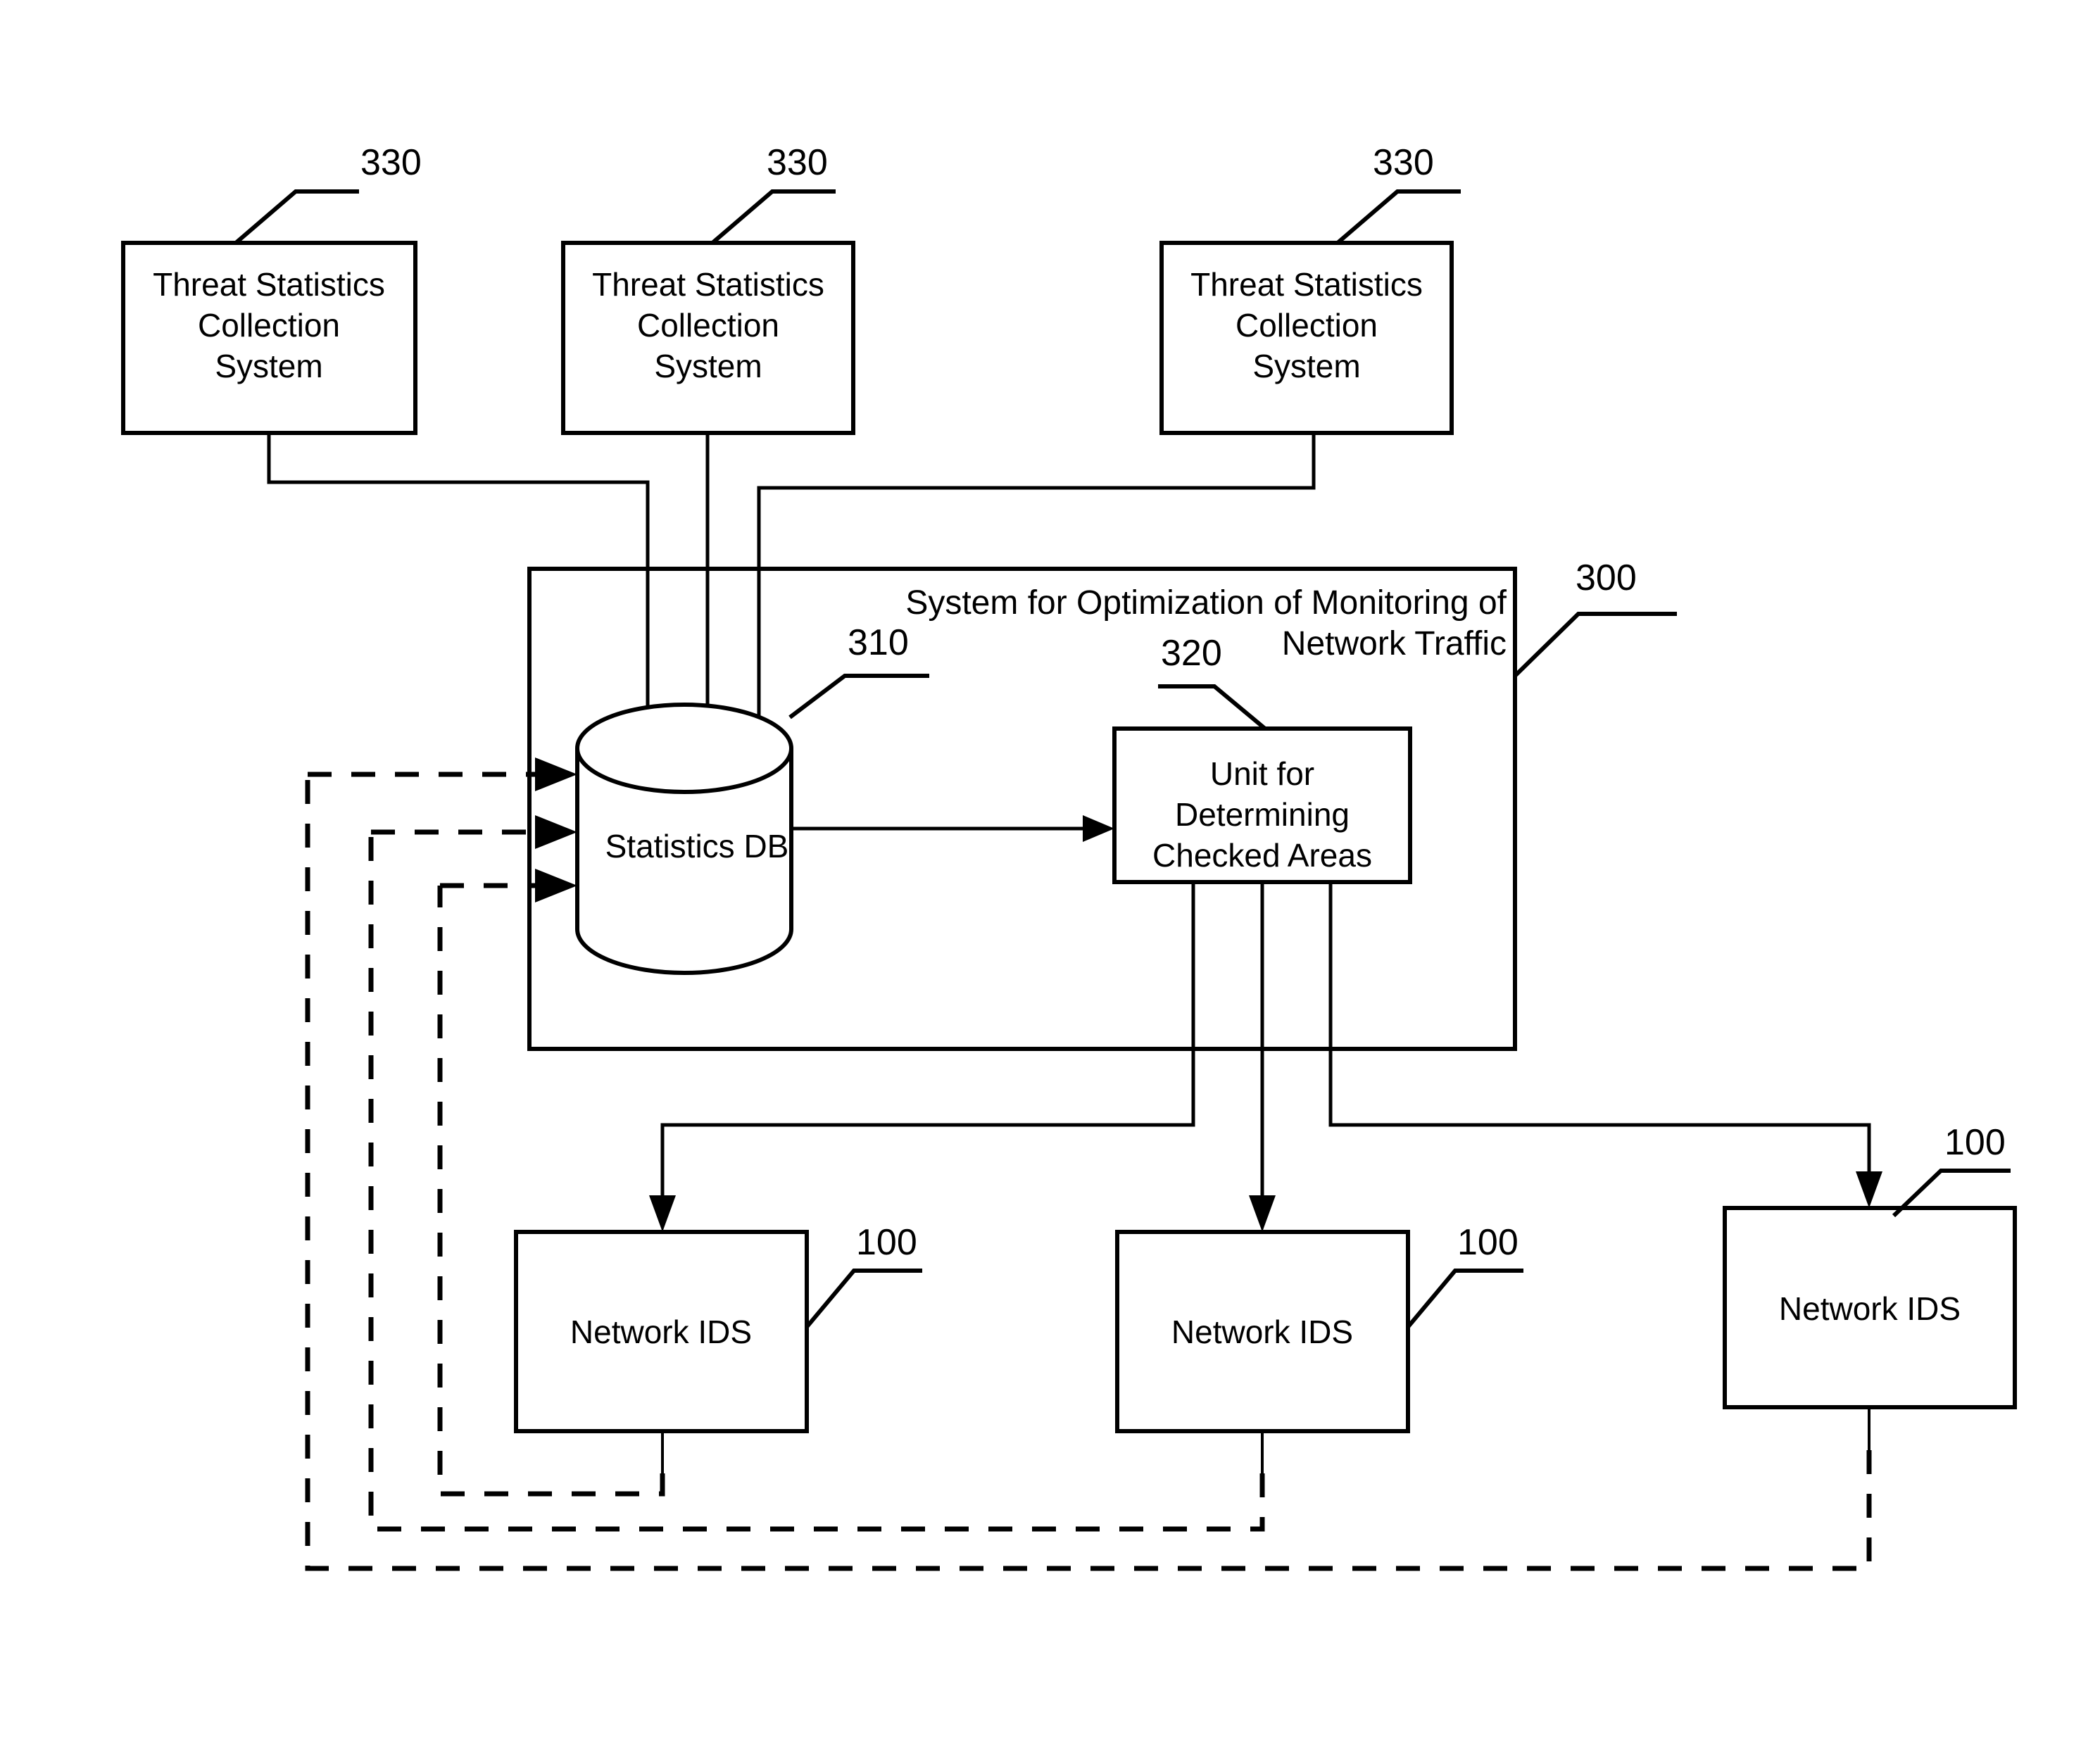 This screenshot has height=1743, width=2100. I want to click on ids1-feedback-arrowhead, so click(556, 885).